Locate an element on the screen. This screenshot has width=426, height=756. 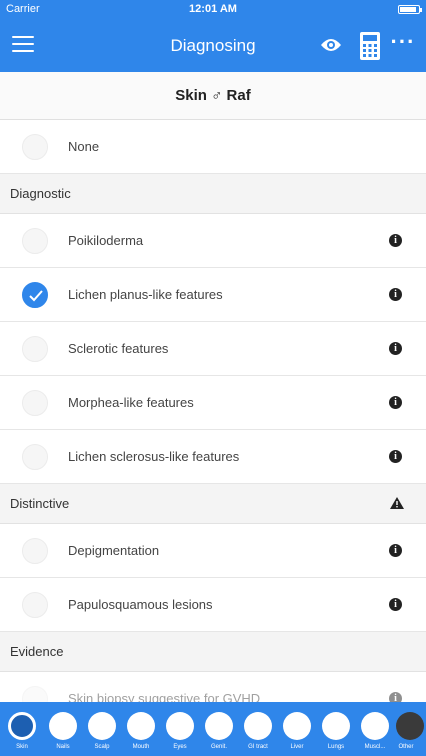
tab-nails is located at coordinates (63, 726).